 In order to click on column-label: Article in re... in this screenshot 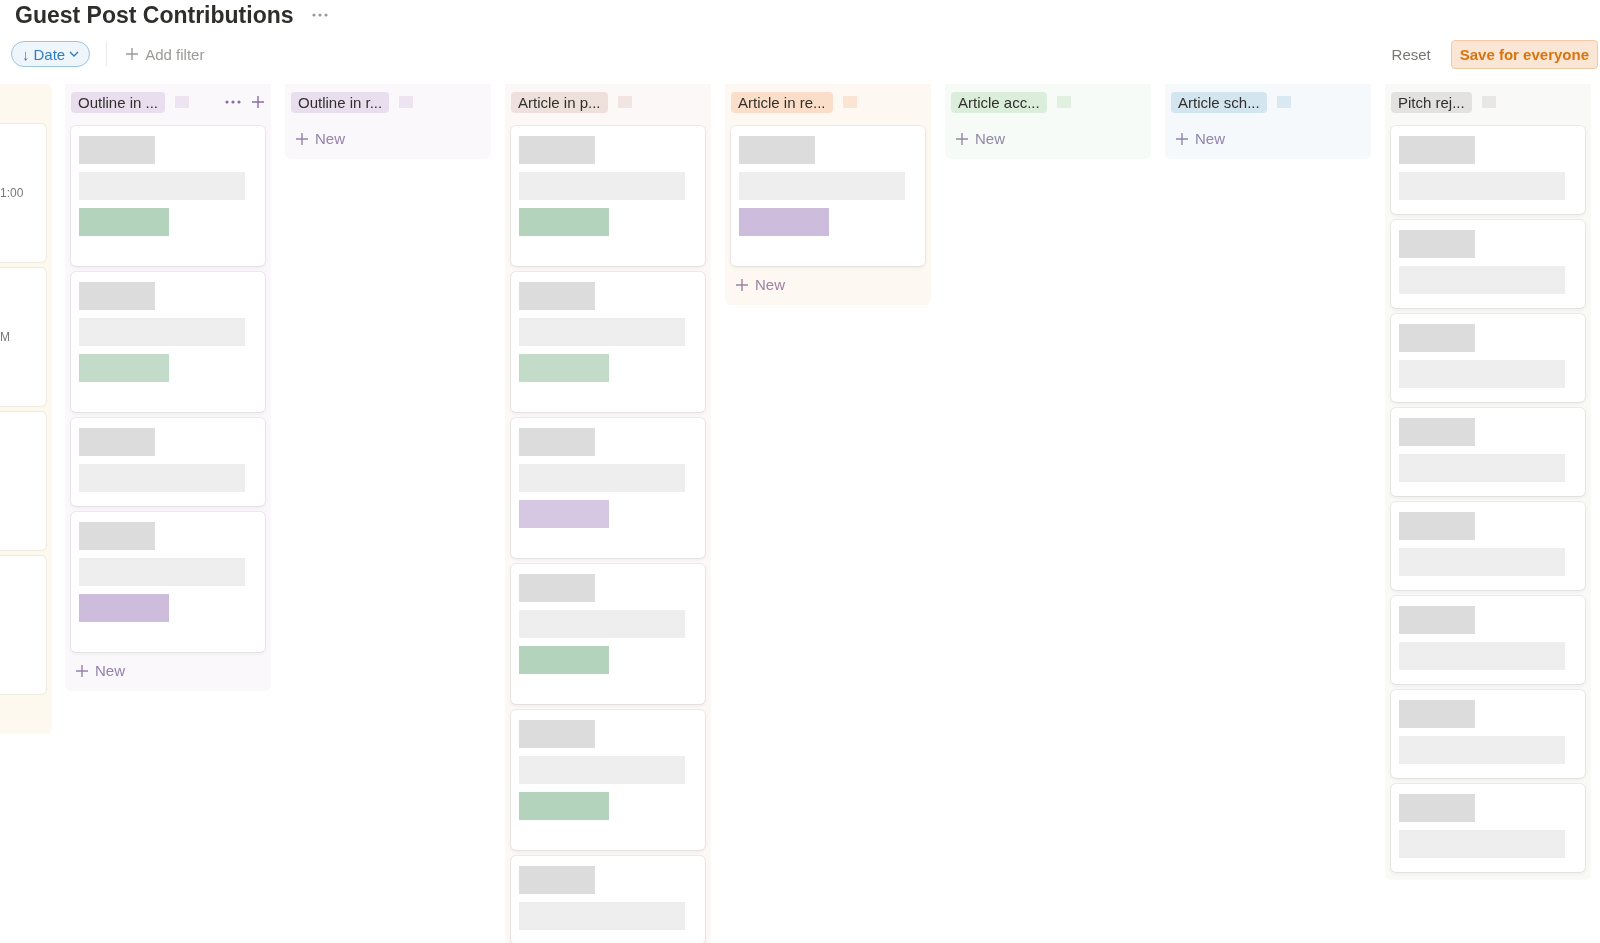, I will do `click(782, 102)`.